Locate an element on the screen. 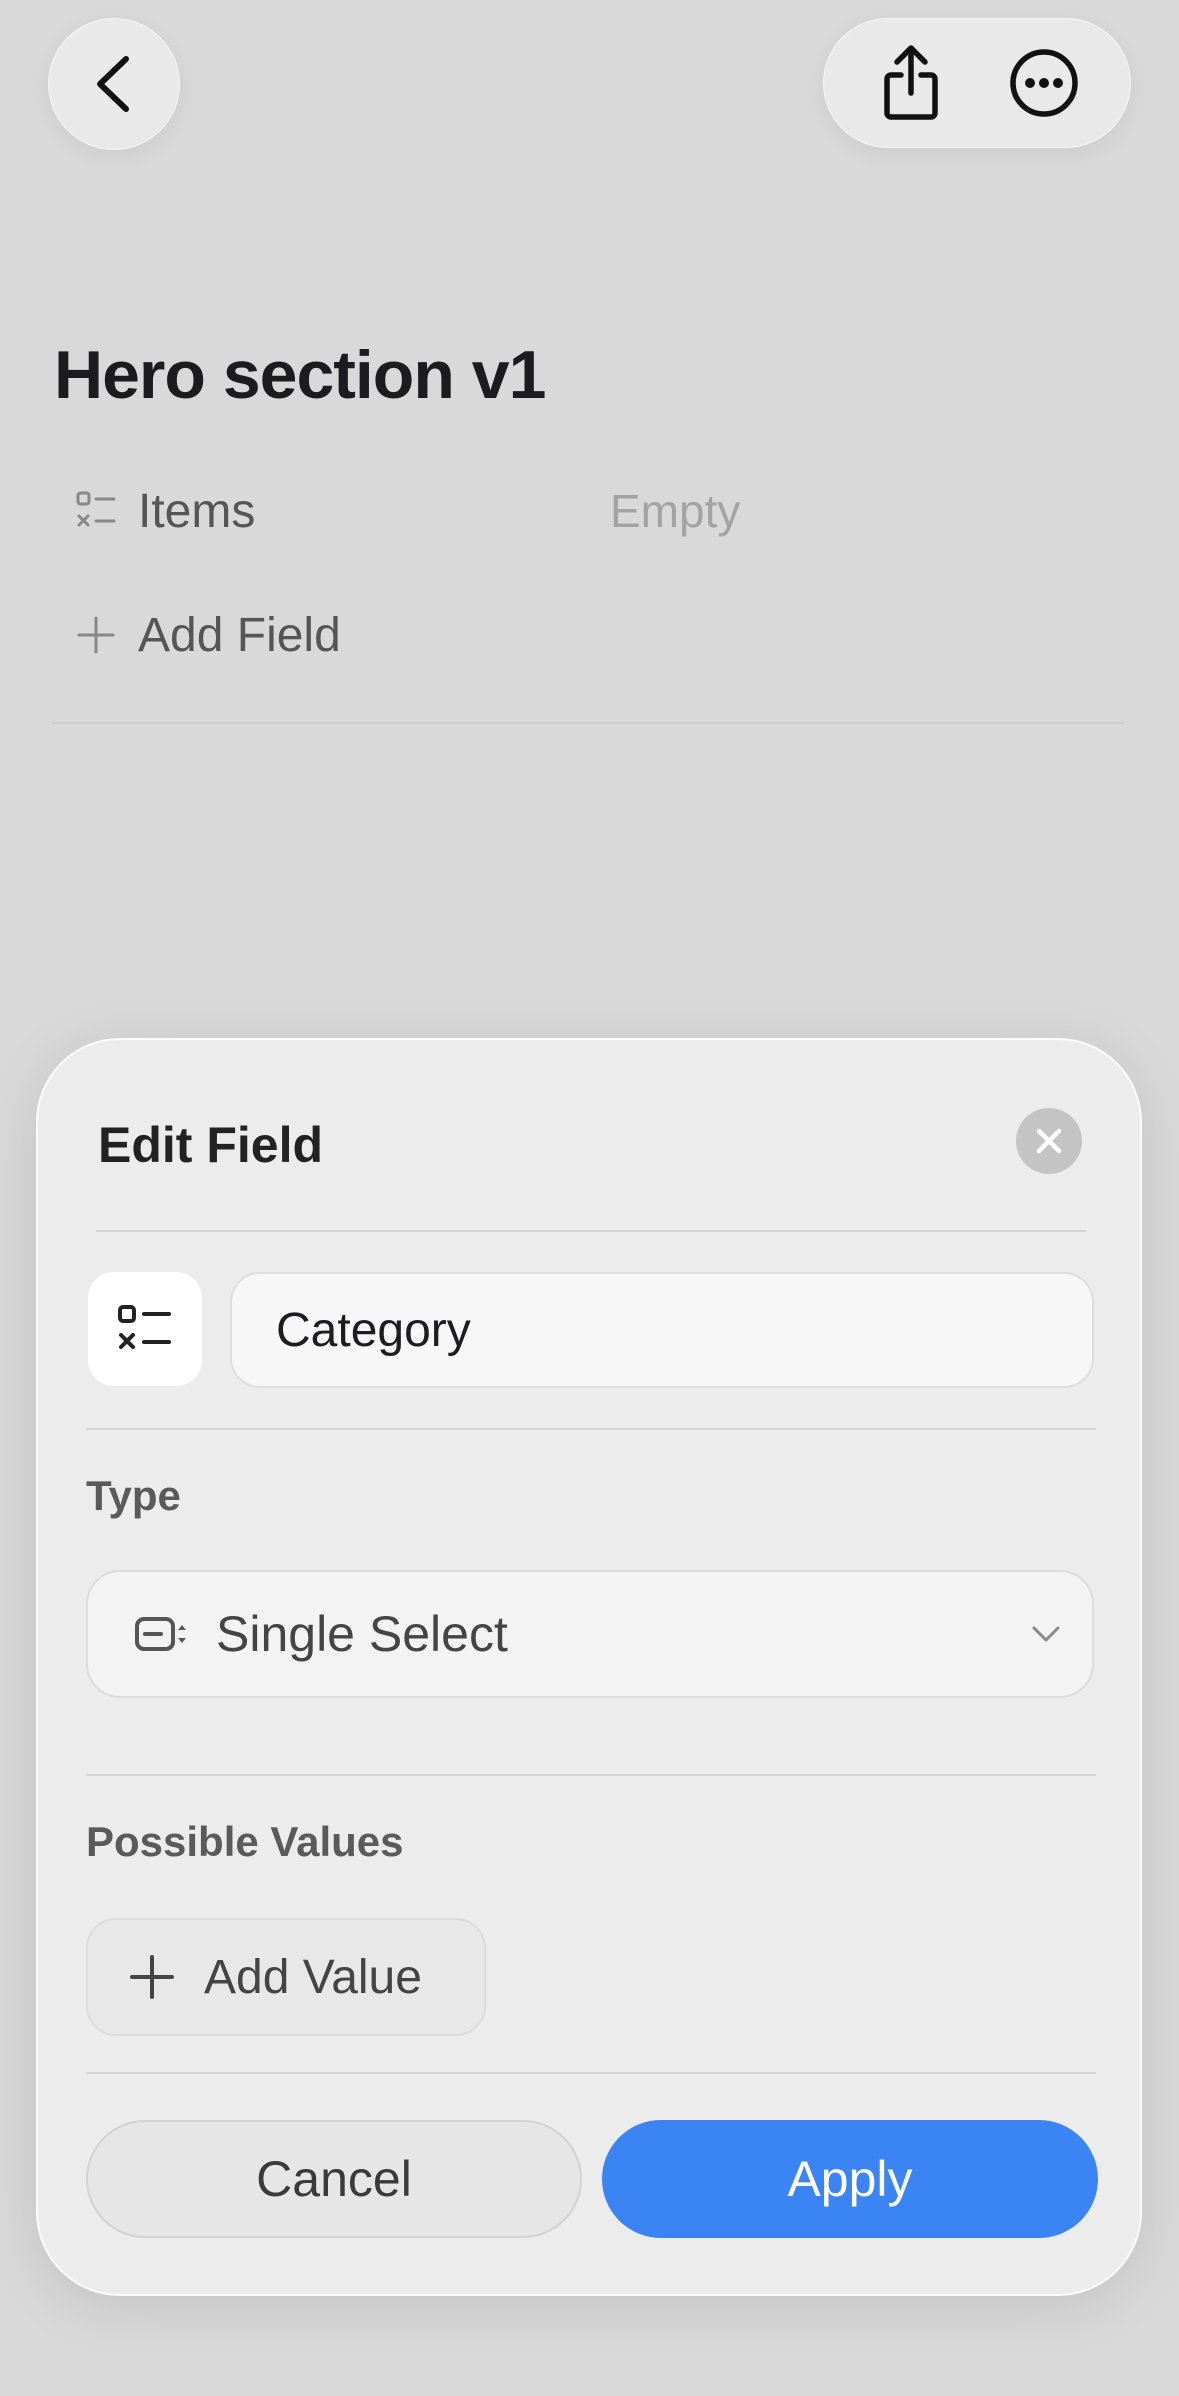 The image size is (1179, 2396). property-value: Empty is located at coordinates (675, 511).